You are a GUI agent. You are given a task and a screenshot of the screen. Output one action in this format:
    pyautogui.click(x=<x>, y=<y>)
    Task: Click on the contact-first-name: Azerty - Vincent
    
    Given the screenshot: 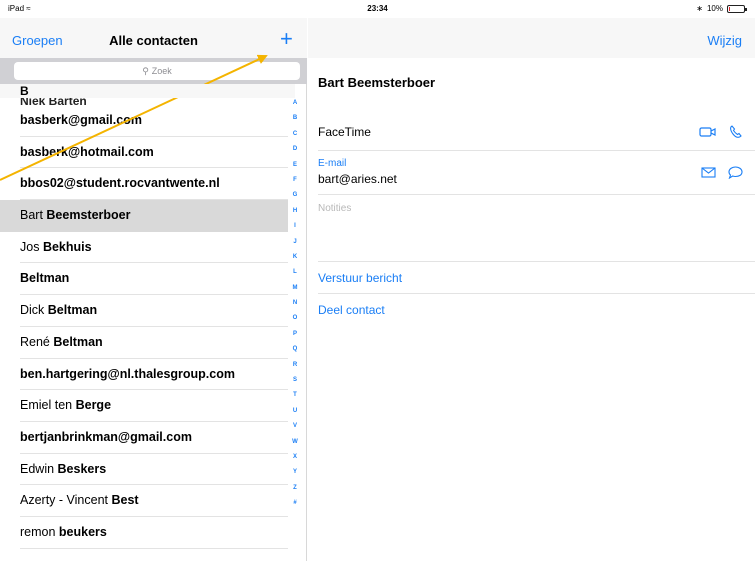 What is the action you would take?
    pyautogui.click(x=66, y=500)
    